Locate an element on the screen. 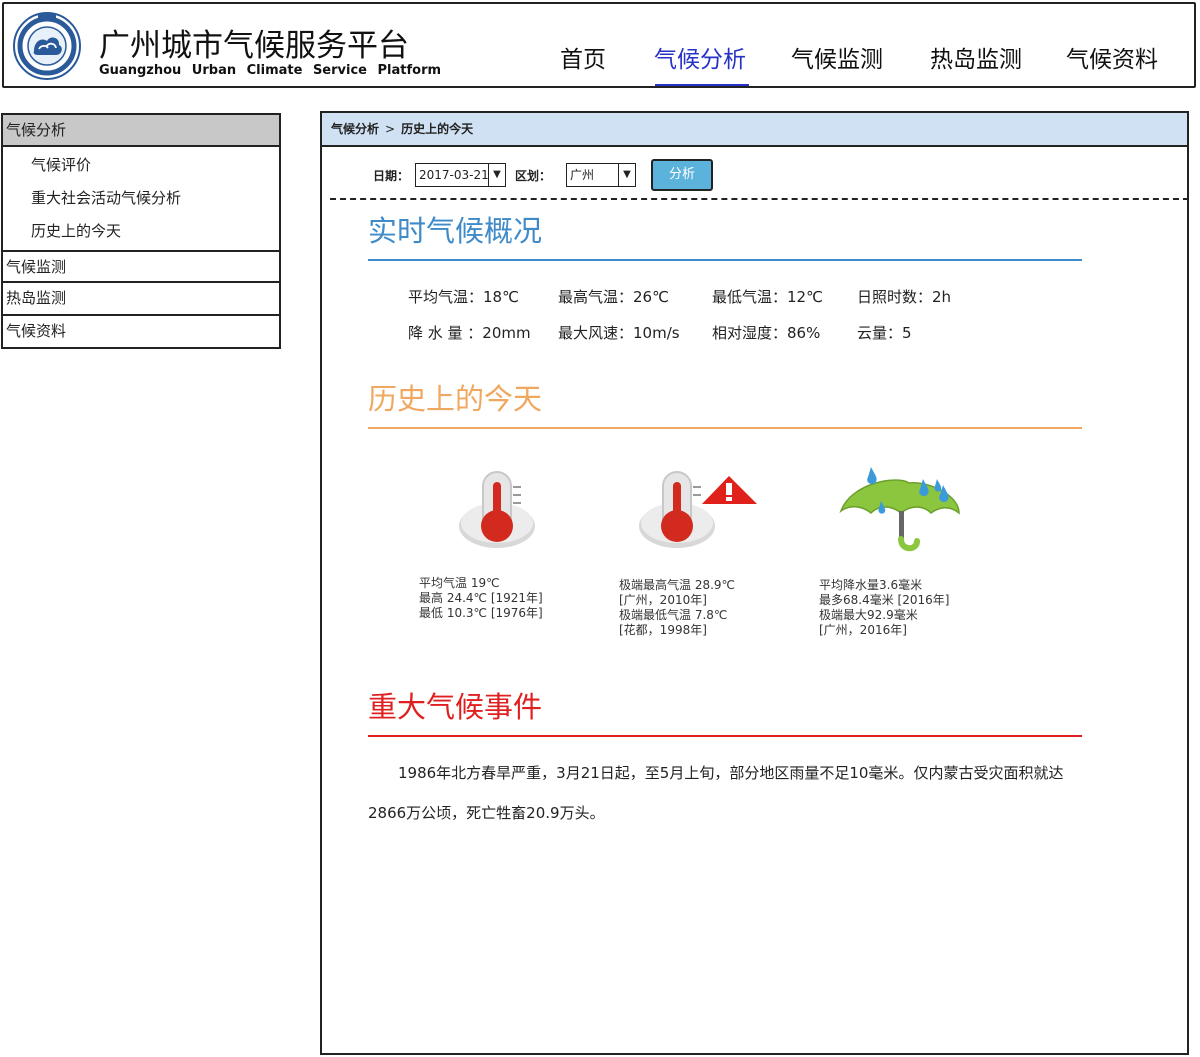  history-line: 极端最高气温 28.9℃ is located at coordinates (677, 585).